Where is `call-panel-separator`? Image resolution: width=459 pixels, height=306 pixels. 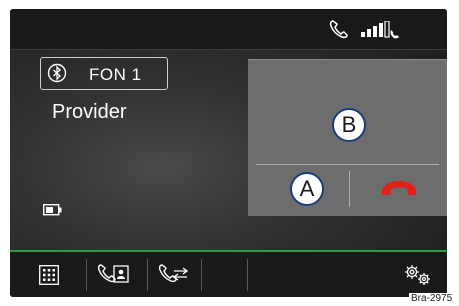
call-panel-separator is located at coordinates (349, 189).